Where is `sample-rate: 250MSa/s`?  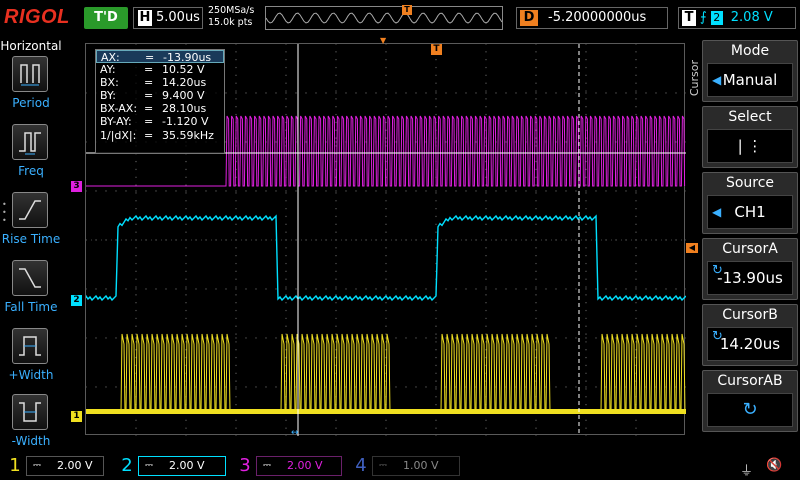
sample-rate: 250MSa/s is located at coordinates (231, 10).